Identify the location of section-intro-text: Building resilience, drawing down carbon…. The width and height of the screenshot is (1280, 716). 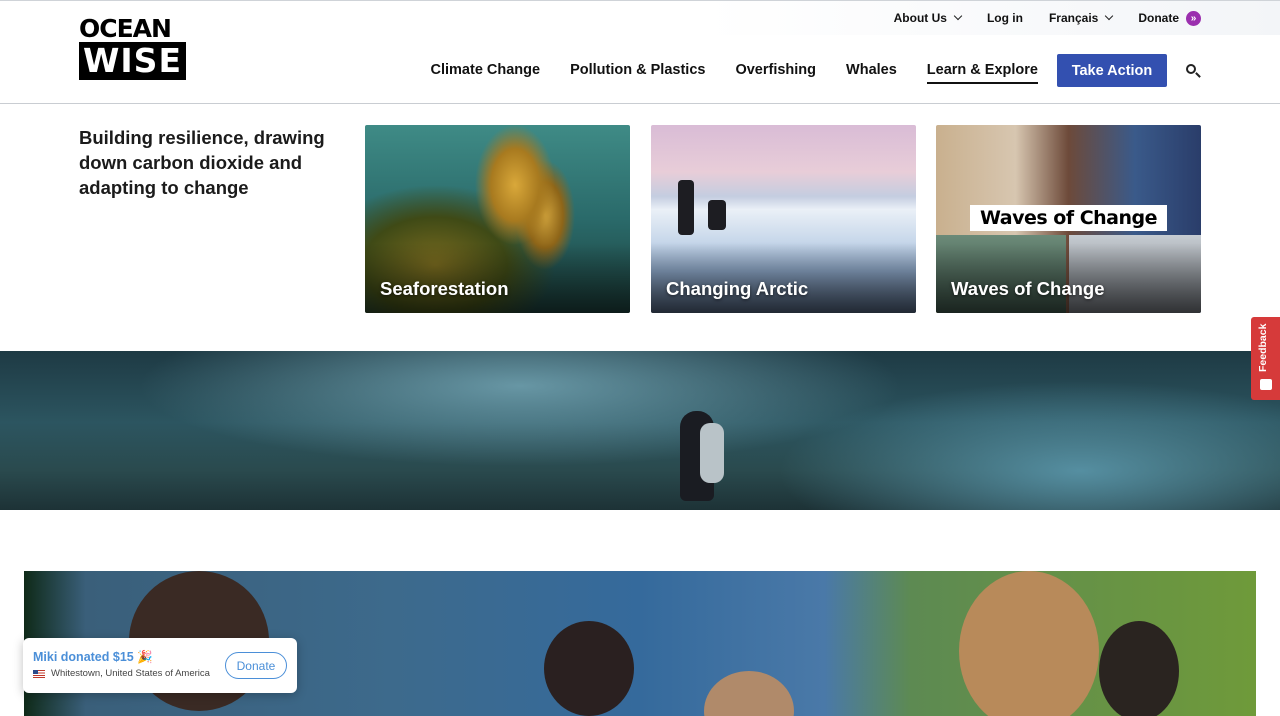
(202, 162).